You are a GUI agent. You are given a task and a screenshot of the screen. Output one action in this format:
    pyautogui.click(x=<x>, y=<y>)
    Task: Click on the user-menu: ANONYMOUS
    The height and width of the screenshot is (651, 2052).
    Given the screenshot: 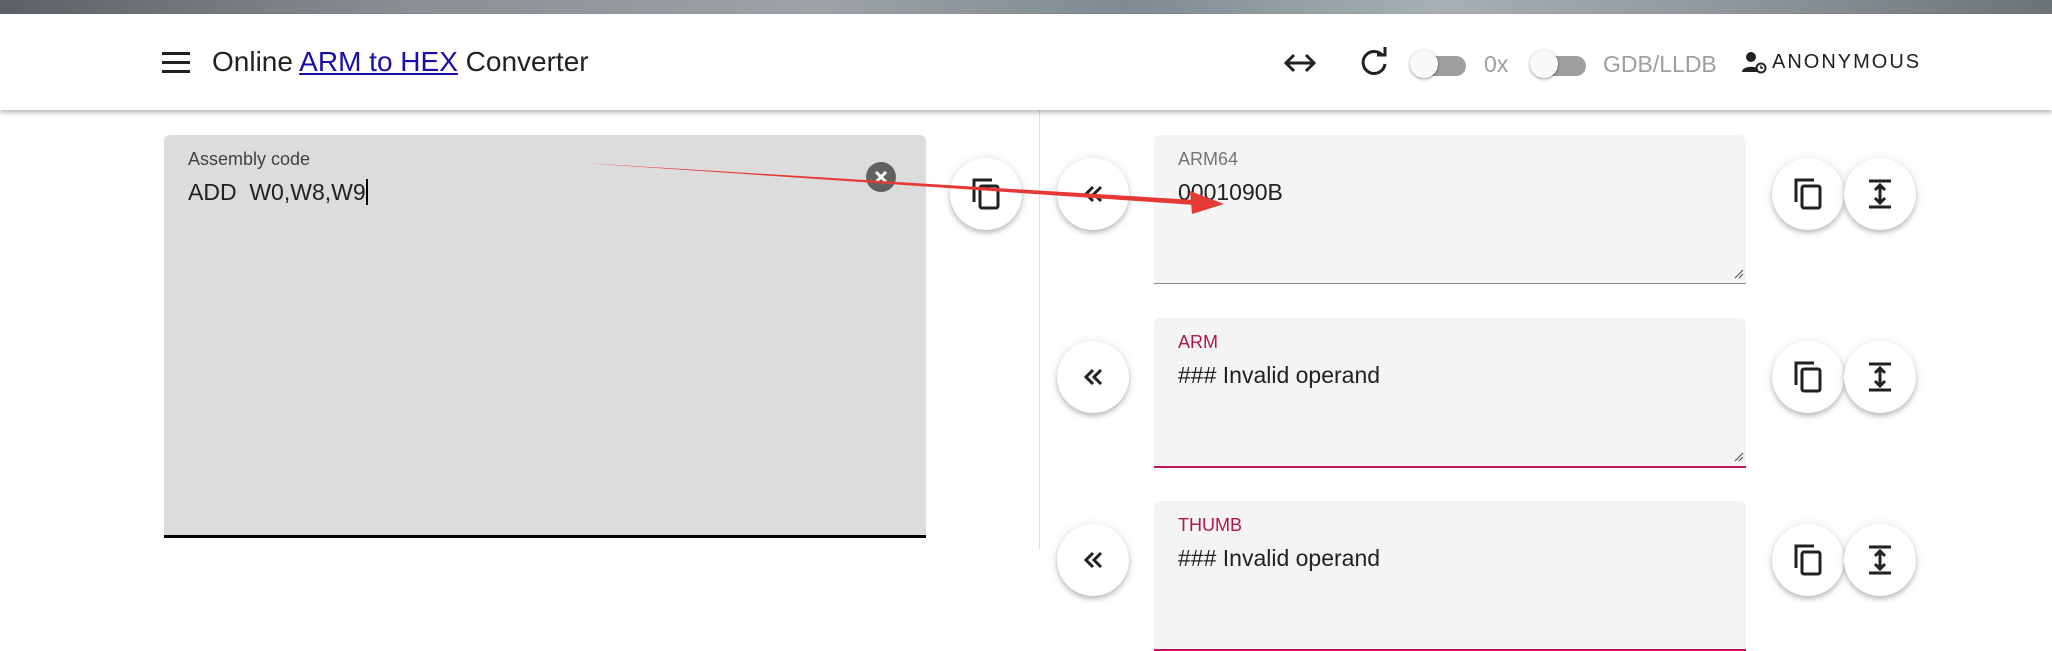 What is the action you would take?
    pyautogui.click(x=1831, y=62)
    